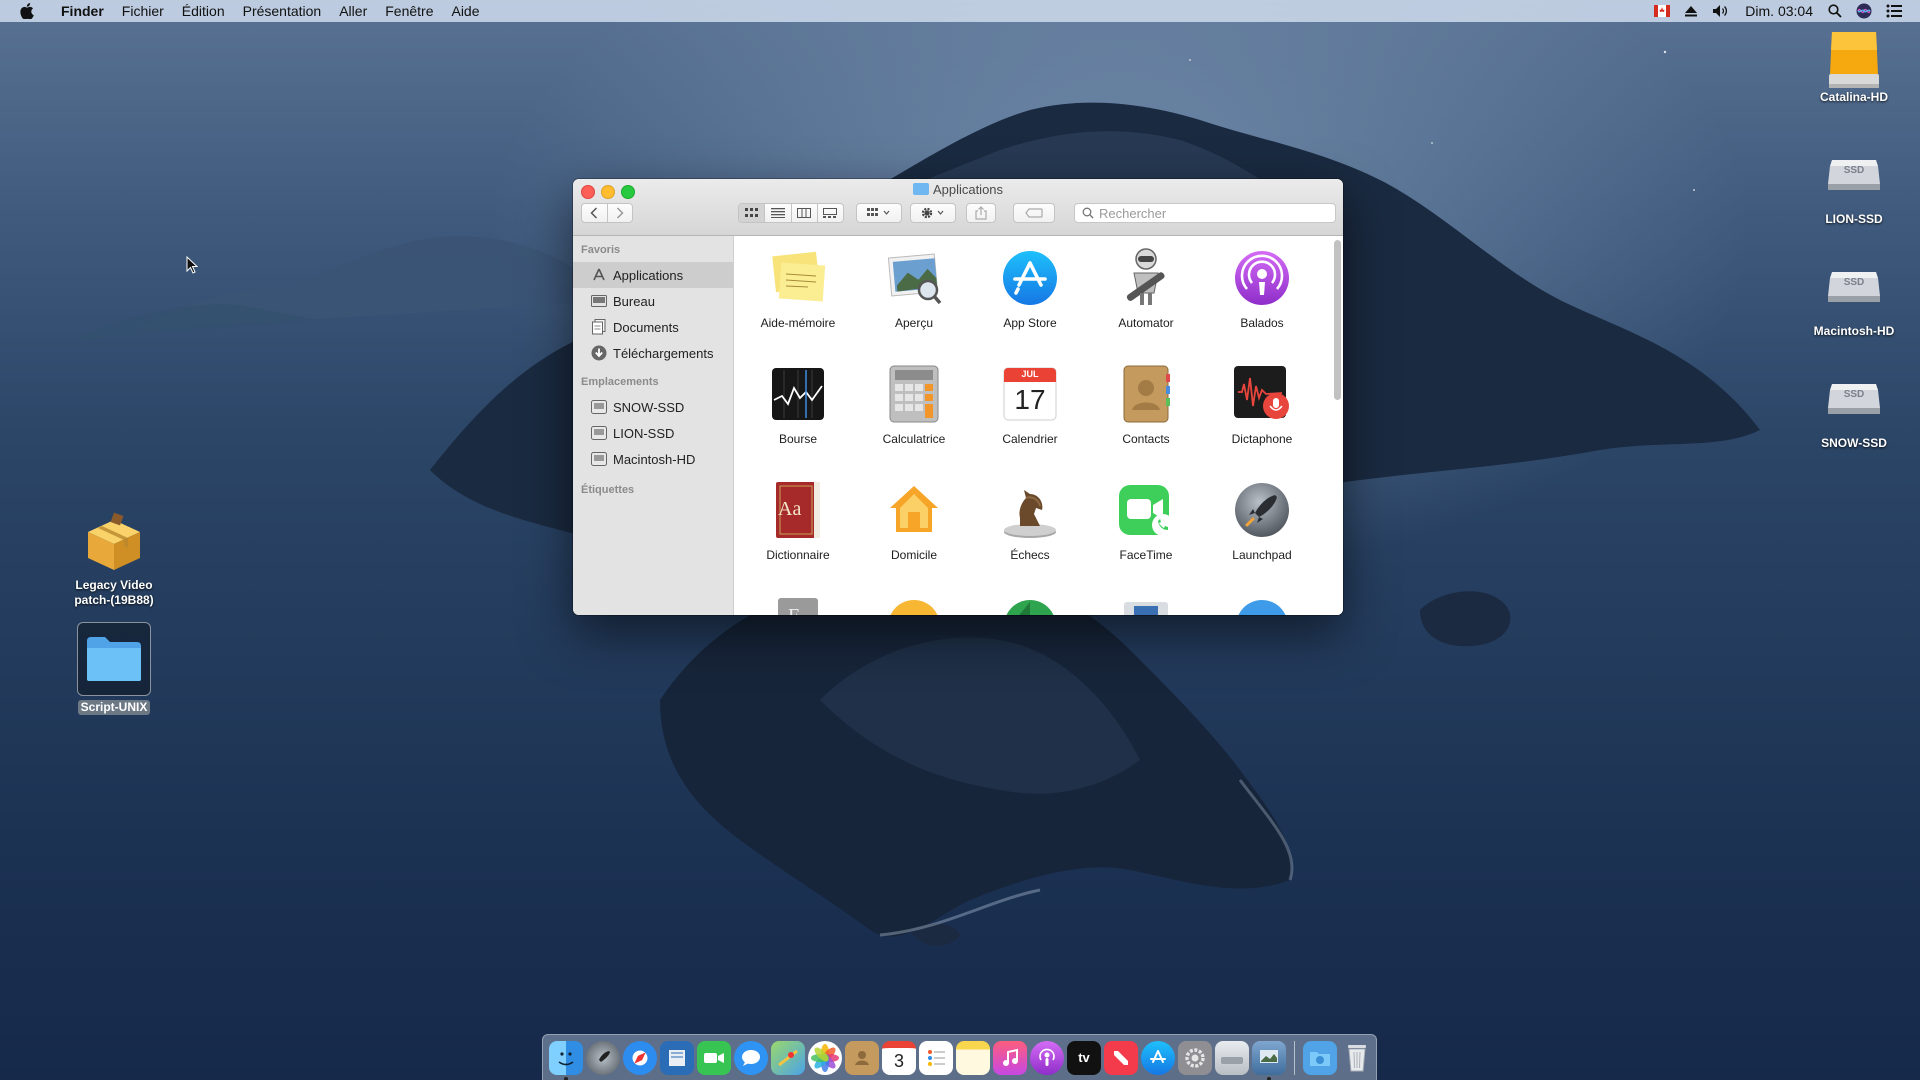 Image resolution: width=1920 pixels, height=1080 pixels. I want to click on gallery-view-button, so click(830, 213).